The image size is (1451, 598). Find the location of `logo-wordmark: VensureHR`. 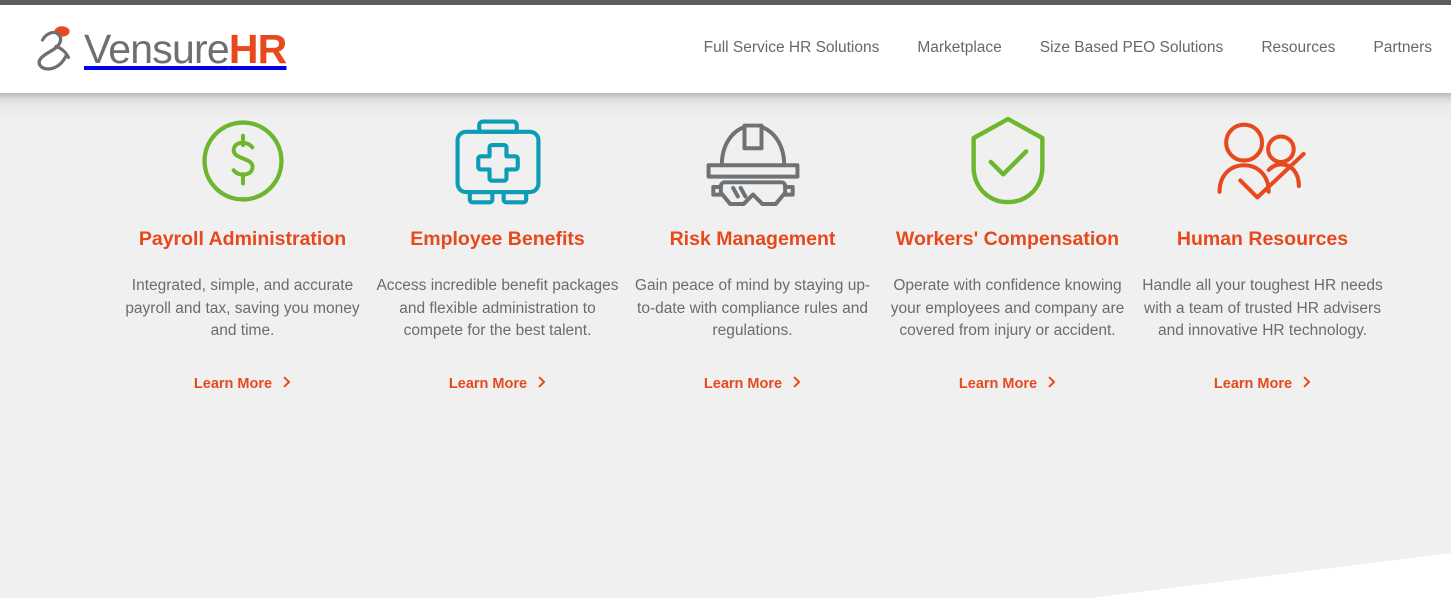

logo-wordmark: VensureHR is located at coordinates (185, 48).